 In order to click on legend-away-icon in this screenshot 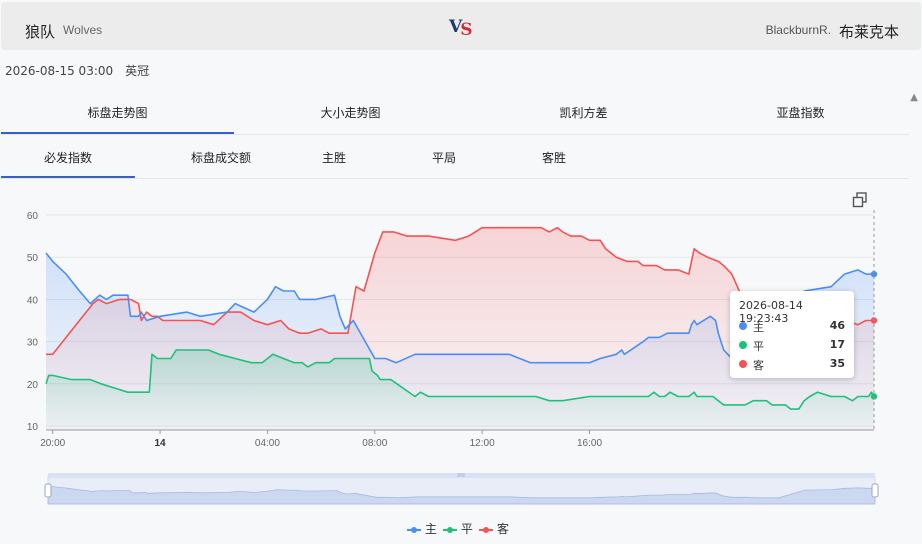, I will do `click(486, 530)`.